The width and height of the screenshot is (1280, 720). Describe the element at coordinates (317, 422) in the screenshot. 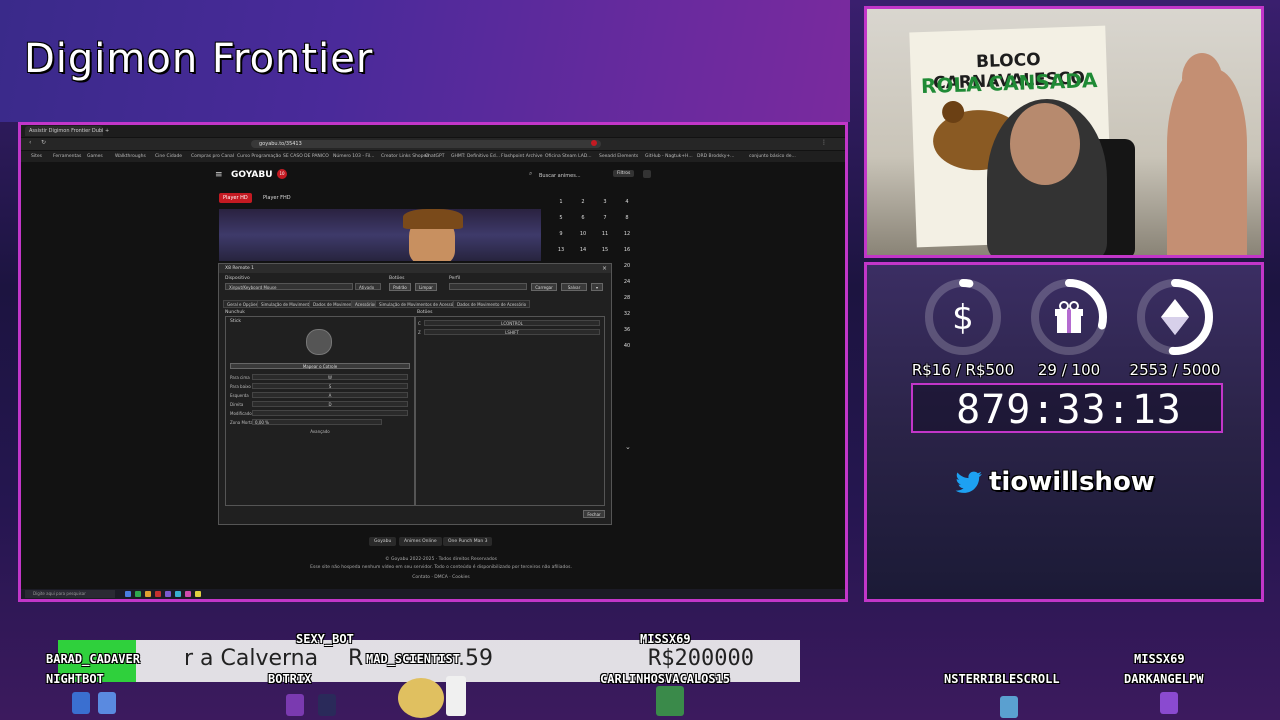

I see `deadzone-field: 0,00 %` at that location.